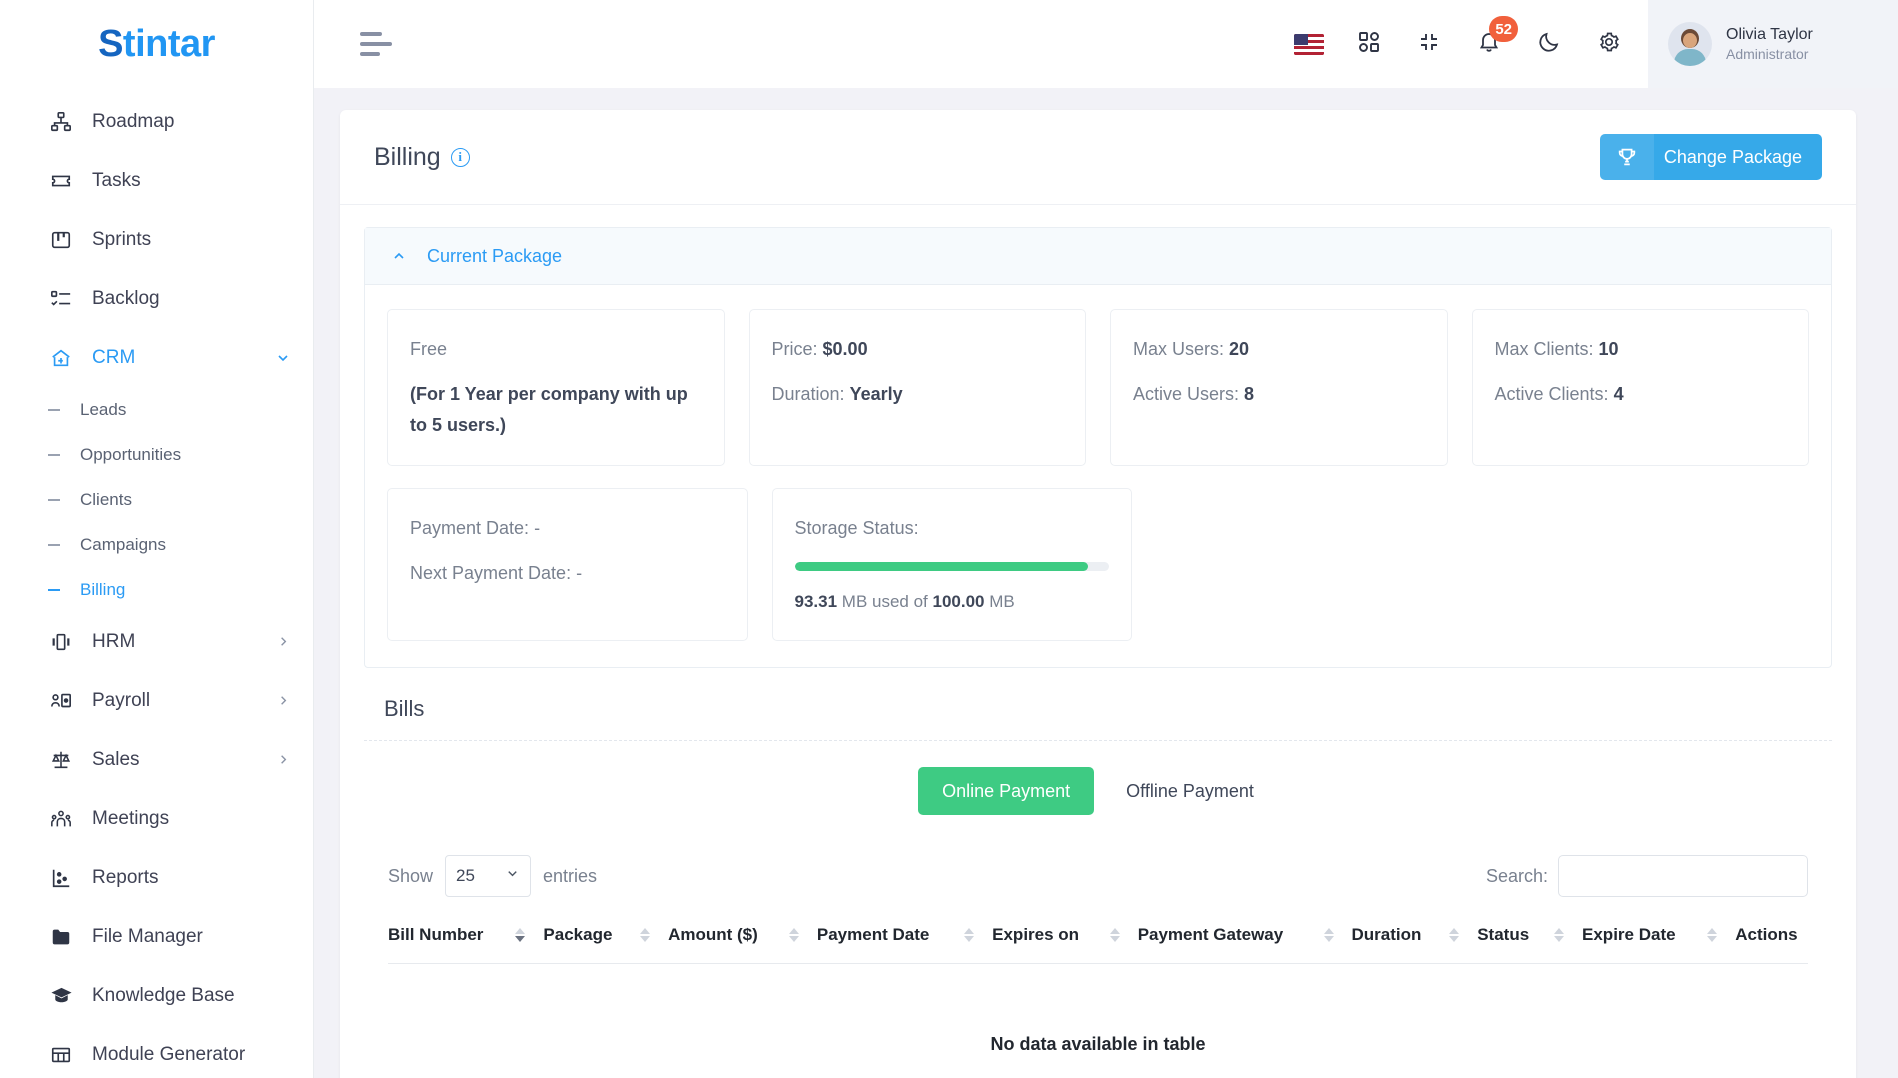 This screenshot has height=1078, width=1898. Describe the element at coordinates (958, 601) in the screenshot. I see `storage-total: 100.00` at that location.